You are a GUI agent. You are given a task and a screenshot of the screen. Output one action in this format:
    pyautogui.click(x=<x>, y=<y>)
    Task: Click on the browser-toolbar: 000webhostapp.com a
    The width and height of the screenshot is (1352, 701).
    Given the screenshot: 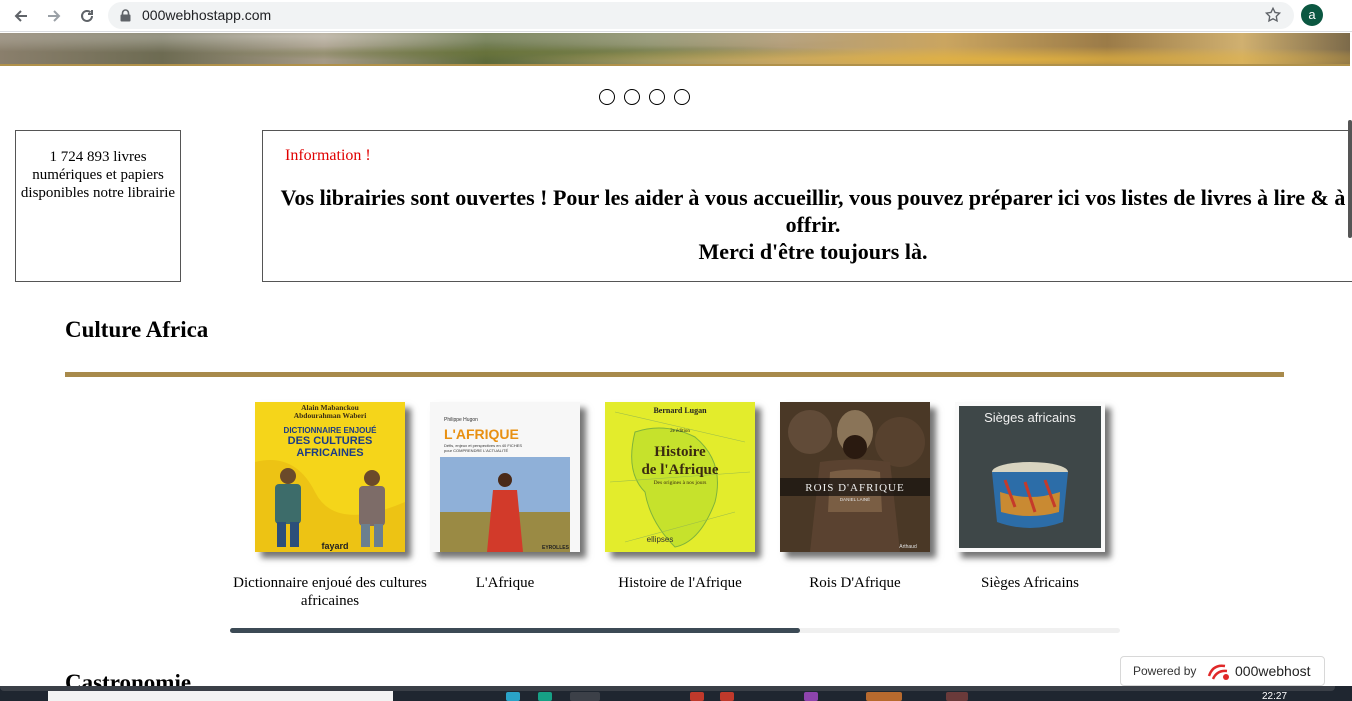 What is the action you would take?
    pyautogui.click(x=676, y=16)
    